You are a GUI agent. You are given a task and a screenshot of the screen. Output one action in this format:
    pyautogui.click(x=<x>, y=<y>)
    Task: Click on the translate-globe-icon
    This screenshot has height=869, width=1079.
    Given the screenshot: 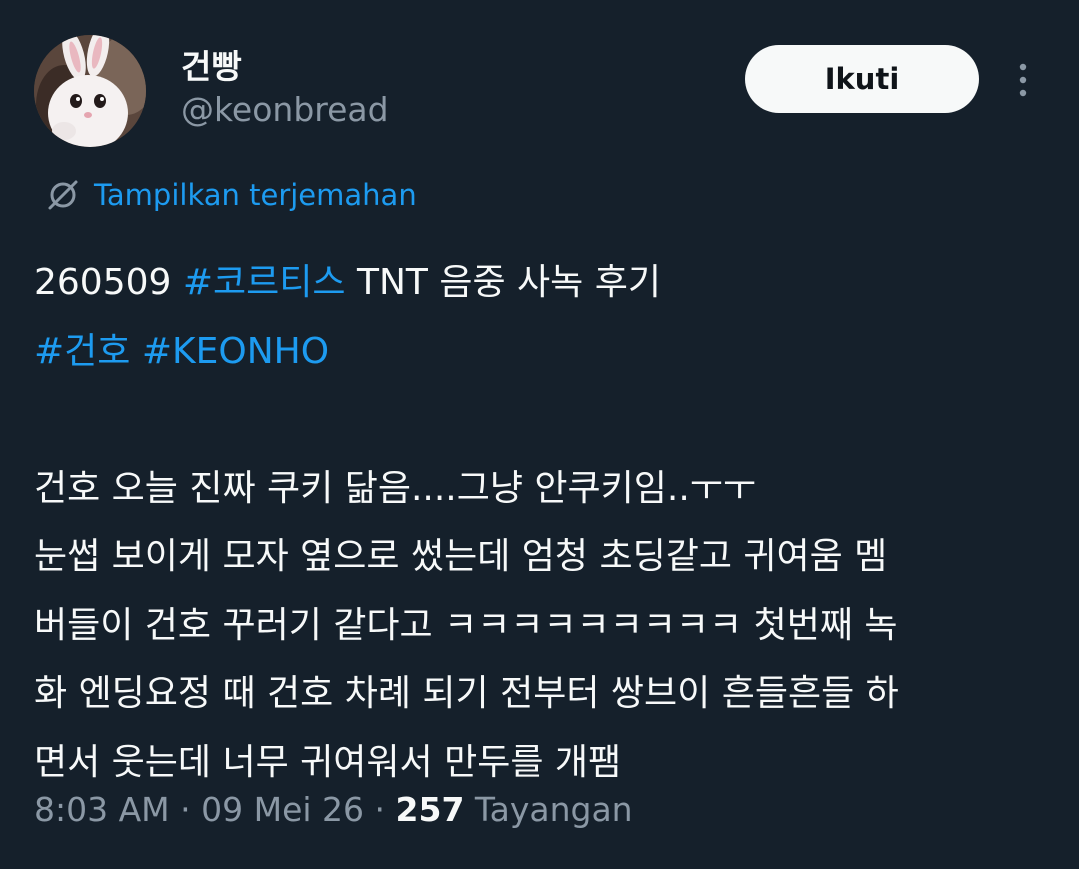 What is the action you would take?
    pyautogui.click(x=63, y=195)
    